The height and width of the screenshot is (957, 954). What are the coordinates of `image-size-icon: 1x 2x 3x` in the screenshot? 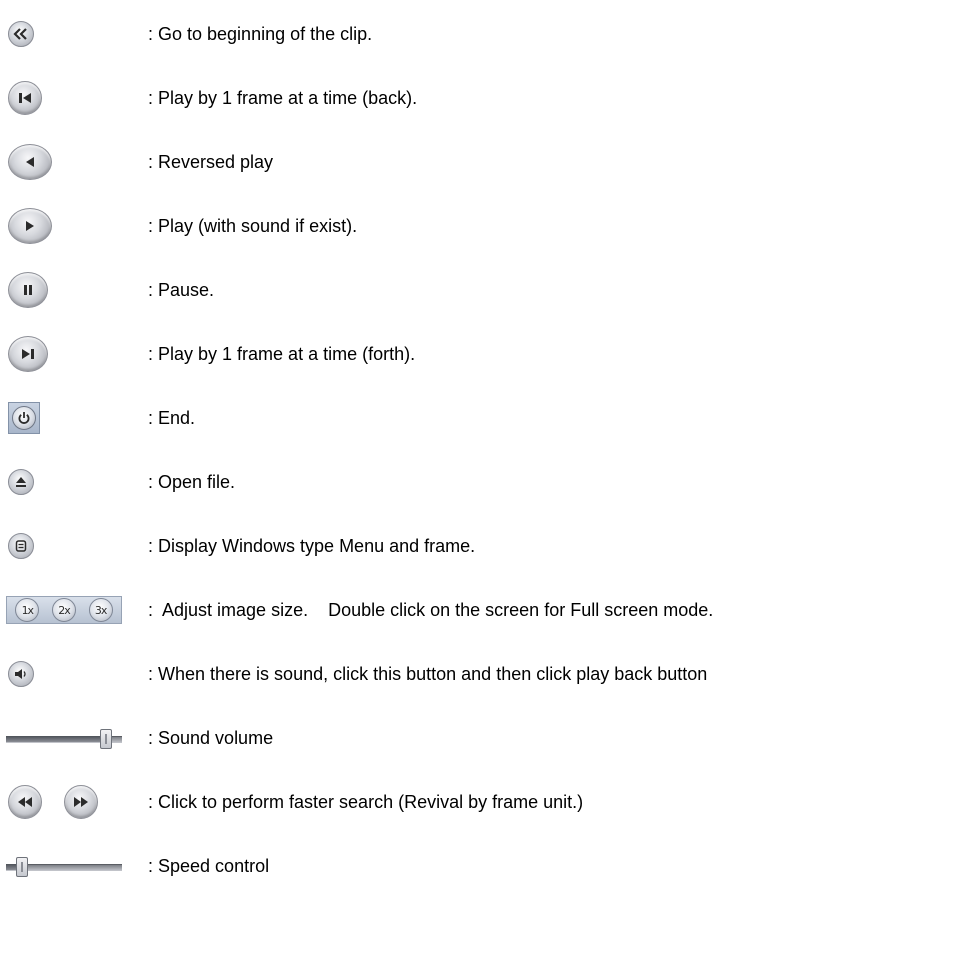 It's located at (64, 610).